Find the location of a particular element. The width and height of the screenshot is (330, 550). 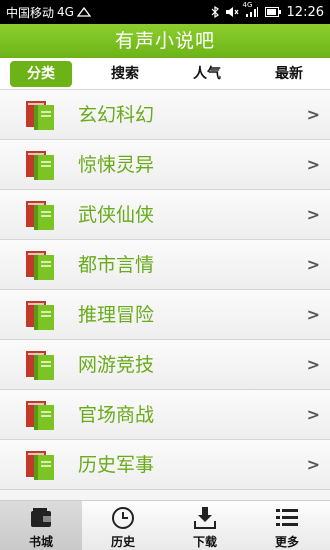

category-label: 玄幻科幻 is located at coordinates (116, 115).